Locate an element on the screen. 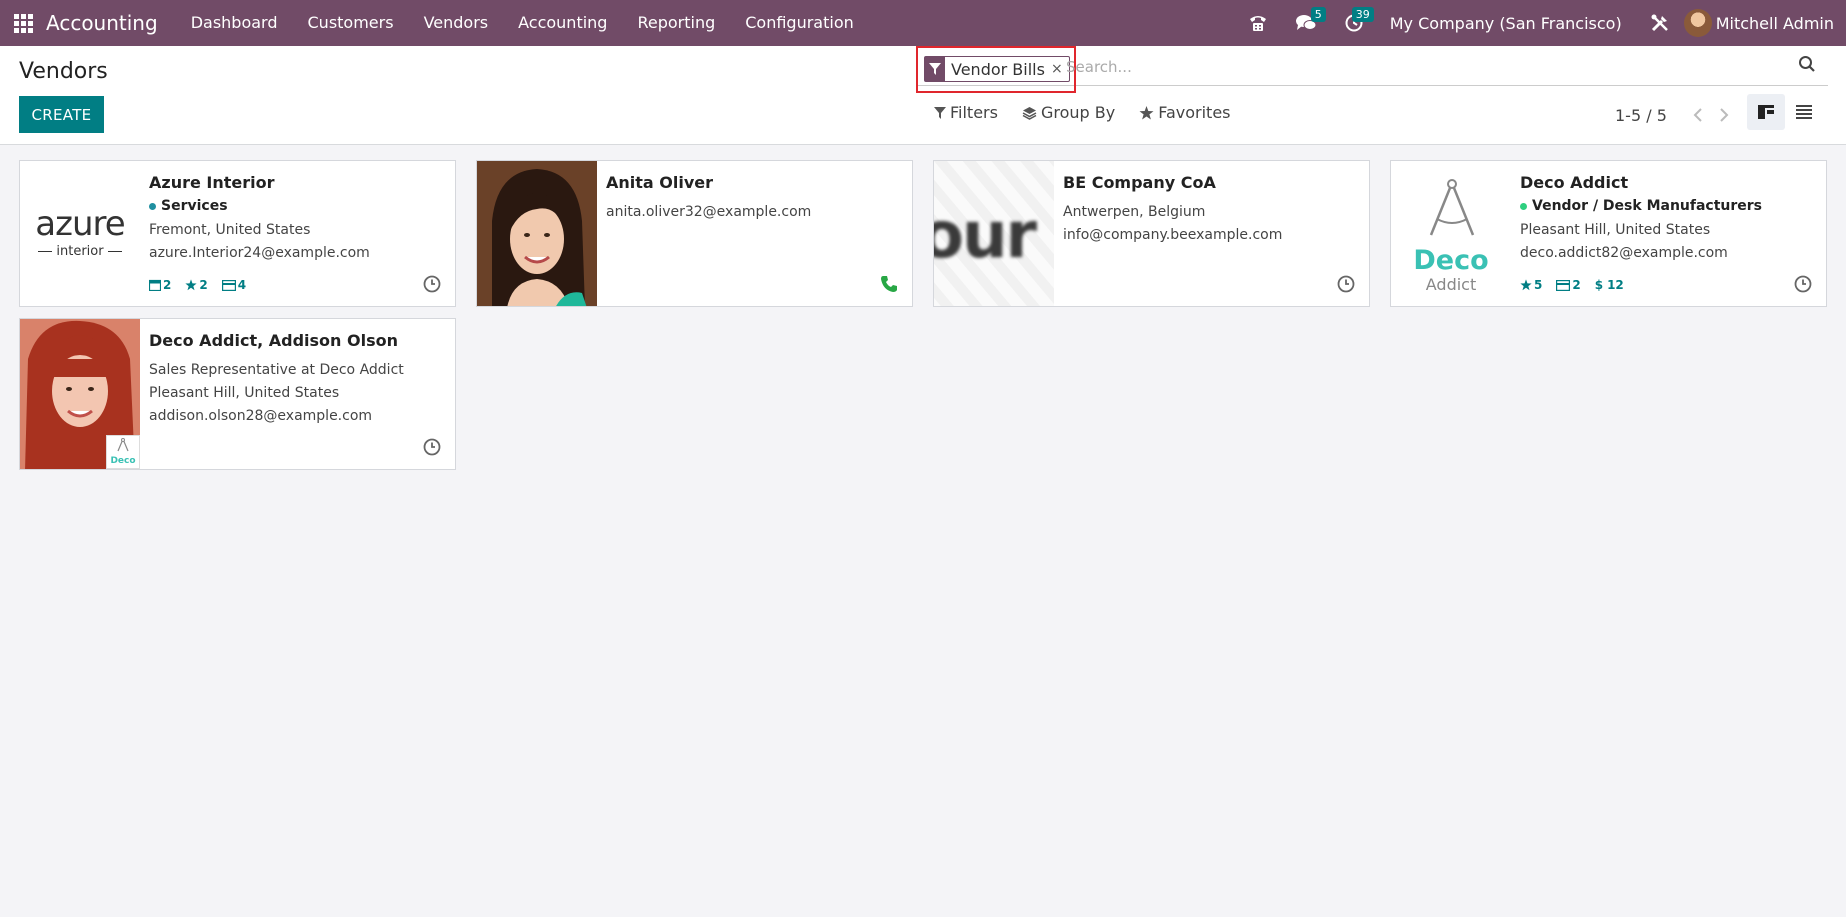 This screenshot has width=1846, height=917. contact-photo: Deco is located at coordinates (80, 394).